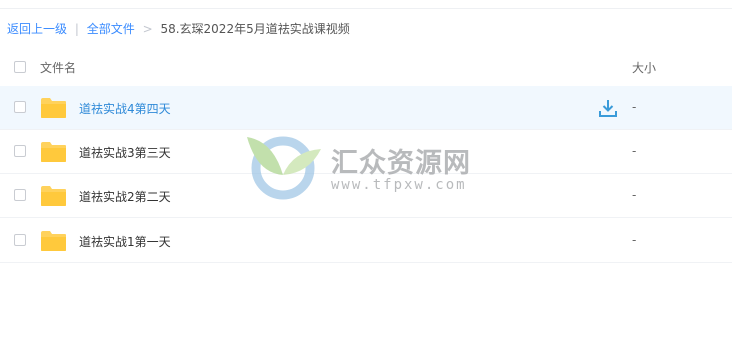 The height and width of the screenshot is (338, 732). I want to click on select-all-checkbox, so click(20, 67).